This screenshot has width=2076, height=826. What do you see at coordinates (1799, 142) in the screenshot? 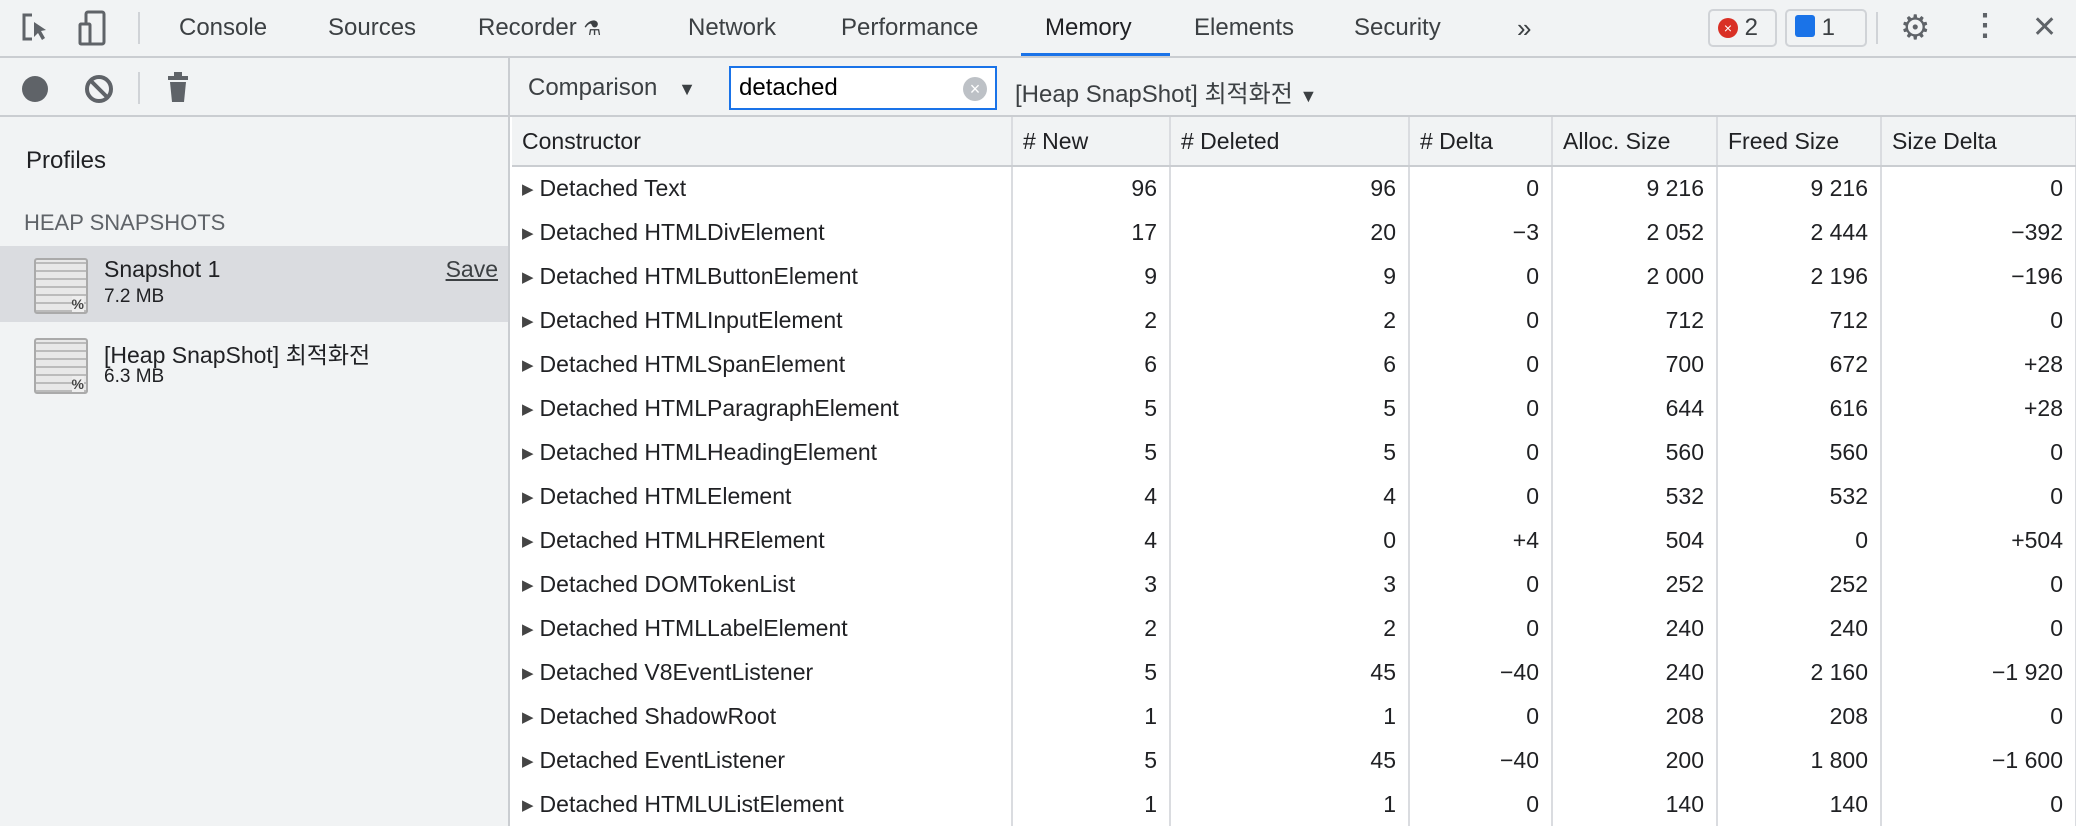
I see `column-header: Freed Size` at bounding box center [1799, 142].